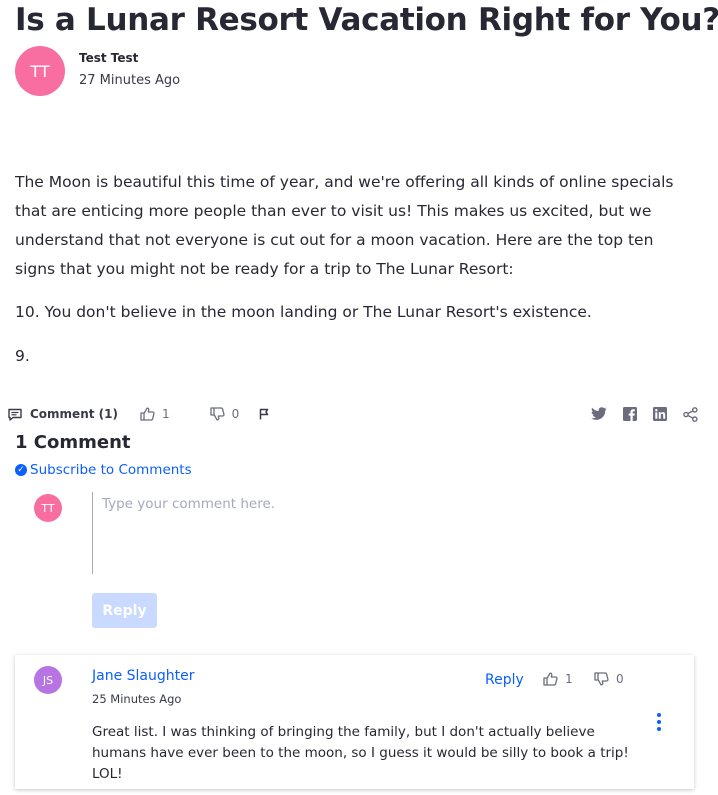 This screenshot has width=718, height=795. I want to click on comment-like-button: 1, so click(558, 679).